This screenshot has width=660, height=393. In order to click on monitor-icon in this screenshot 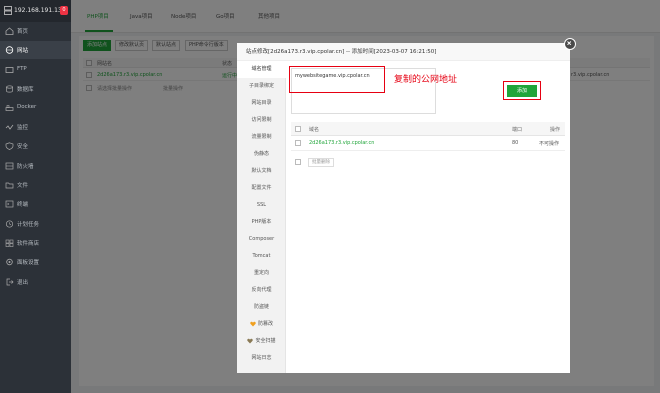, I will do `click(9, 127)`.